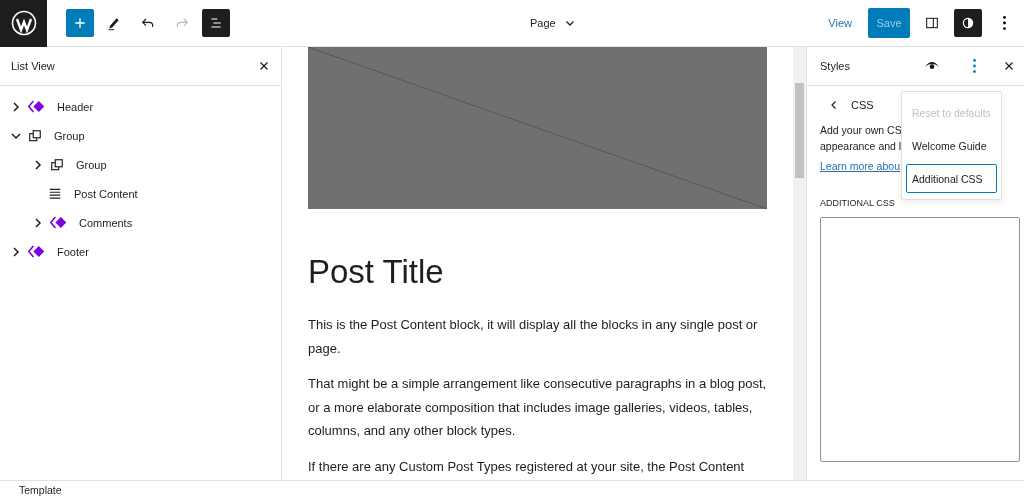 The height and width of the screenshot is (498, 1024). I want to click on contrast-icon, so click(968, 23).